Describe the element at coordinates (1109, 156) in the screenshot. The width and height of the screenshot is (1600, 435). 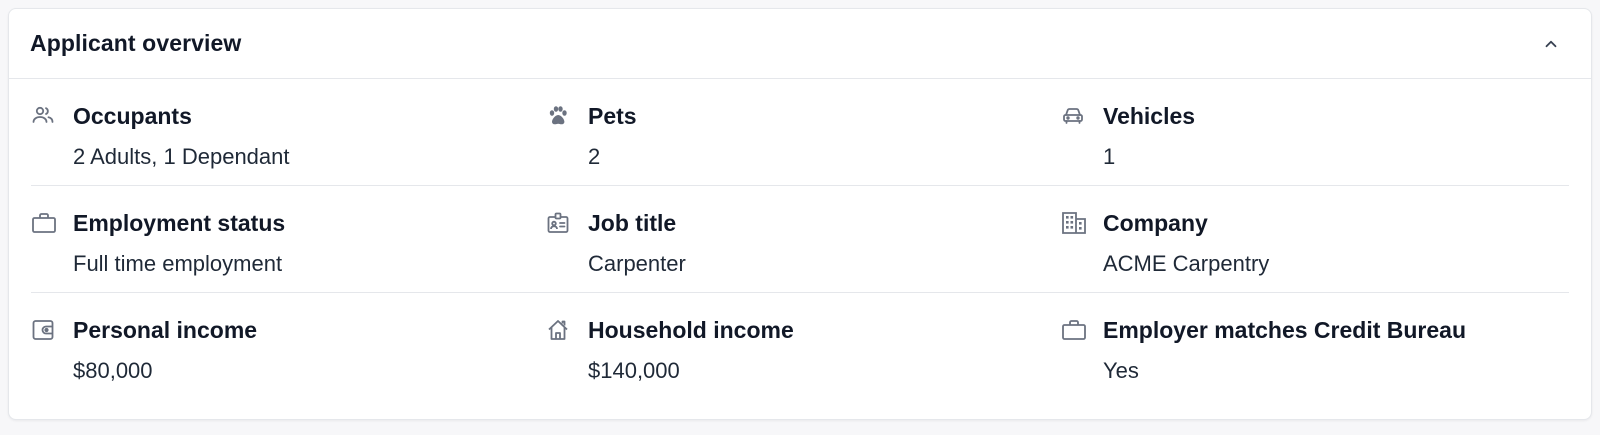
I see `item-value: 1` at that location.